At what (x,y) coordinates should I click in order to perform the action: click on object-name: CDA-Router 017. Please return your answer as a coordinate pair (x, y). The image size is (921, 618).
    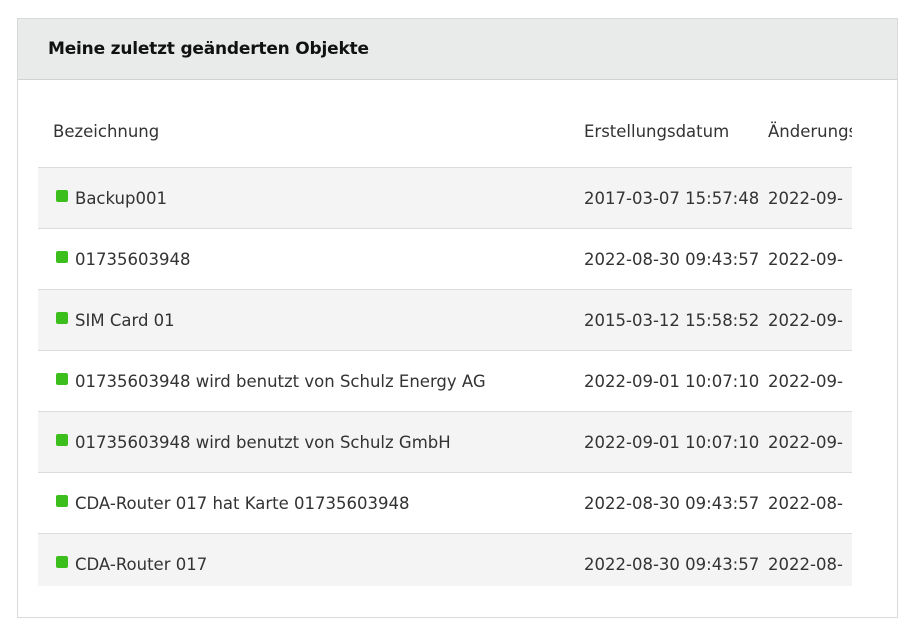
    Looking at the image, I should click on (141, 564).